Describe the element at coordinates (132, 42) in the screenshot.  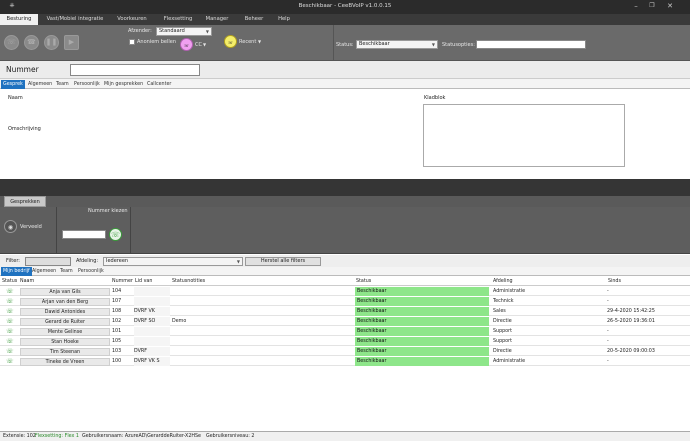
I see `anoniem-checkbox` at that location.